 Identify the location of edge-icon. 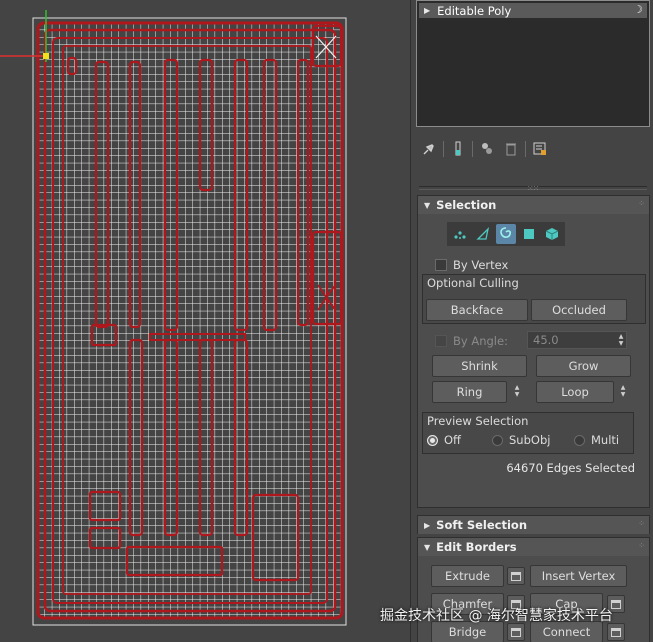
(483, 234).